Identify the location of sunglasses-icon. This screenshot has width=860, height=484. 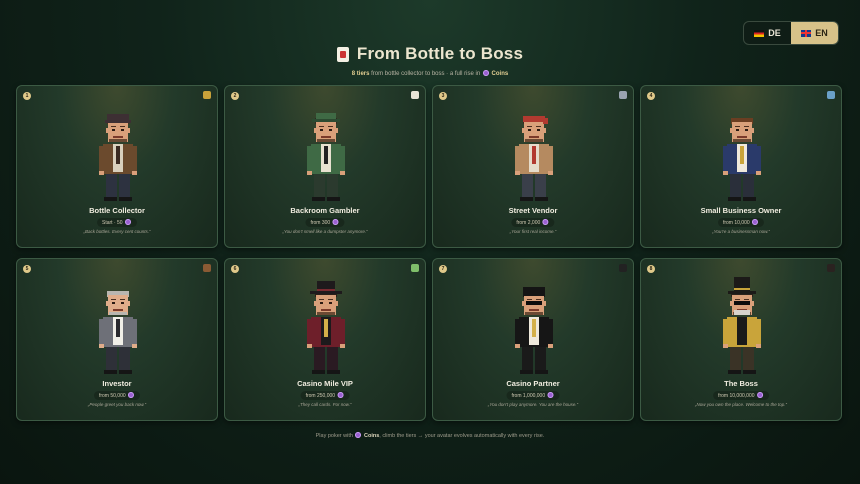
(623, 268).